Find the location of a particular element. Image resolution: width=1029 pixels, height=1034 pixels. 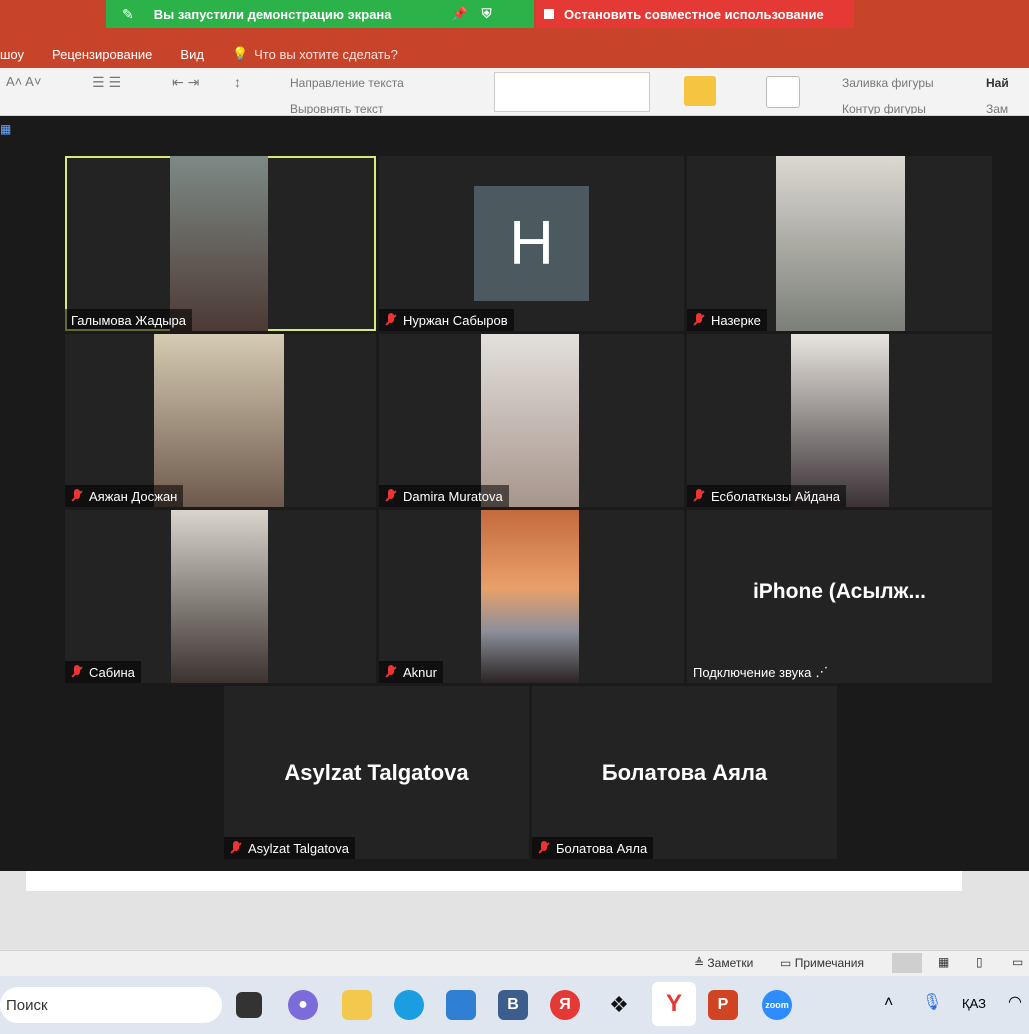

language-indicator: ҚАЗ is located at coordinates (974, 1003).